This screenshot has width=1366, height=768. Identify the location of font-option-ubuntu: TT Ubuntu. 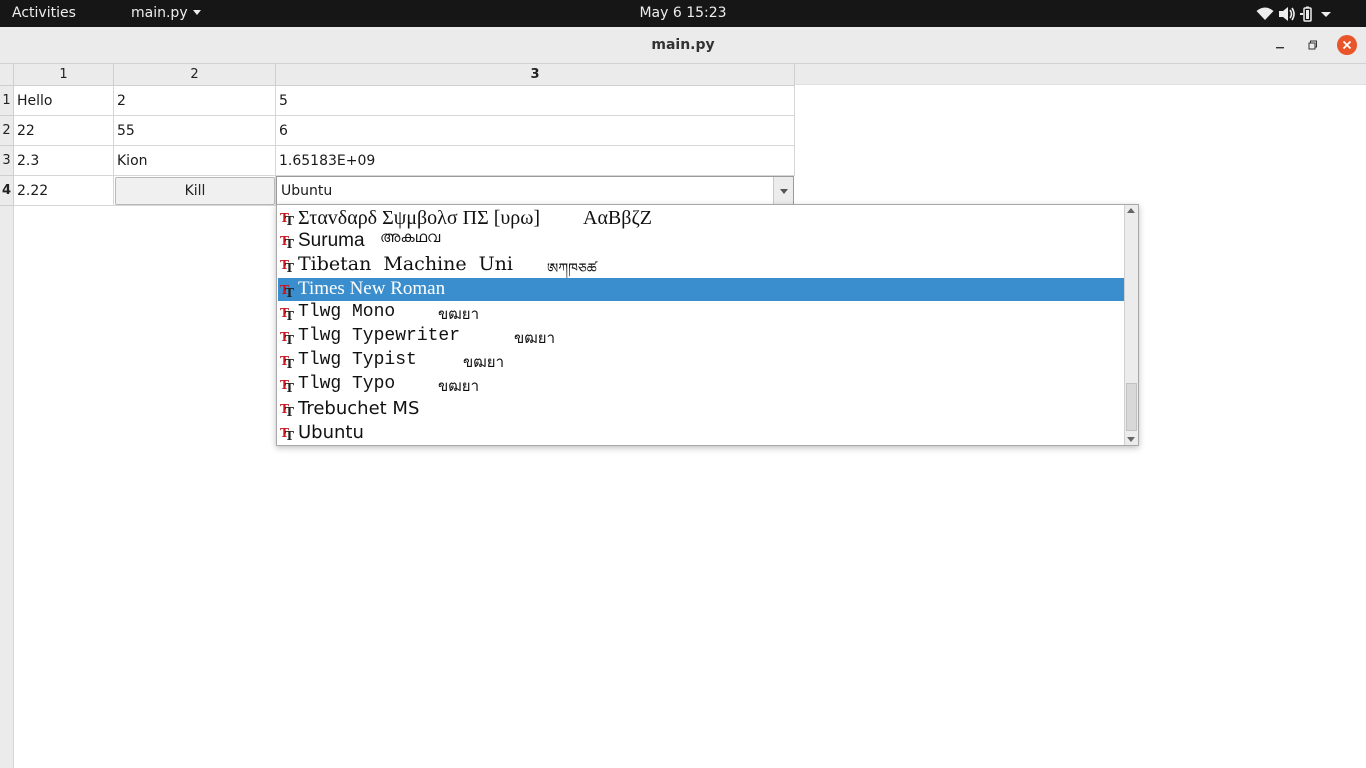
(701, 433).